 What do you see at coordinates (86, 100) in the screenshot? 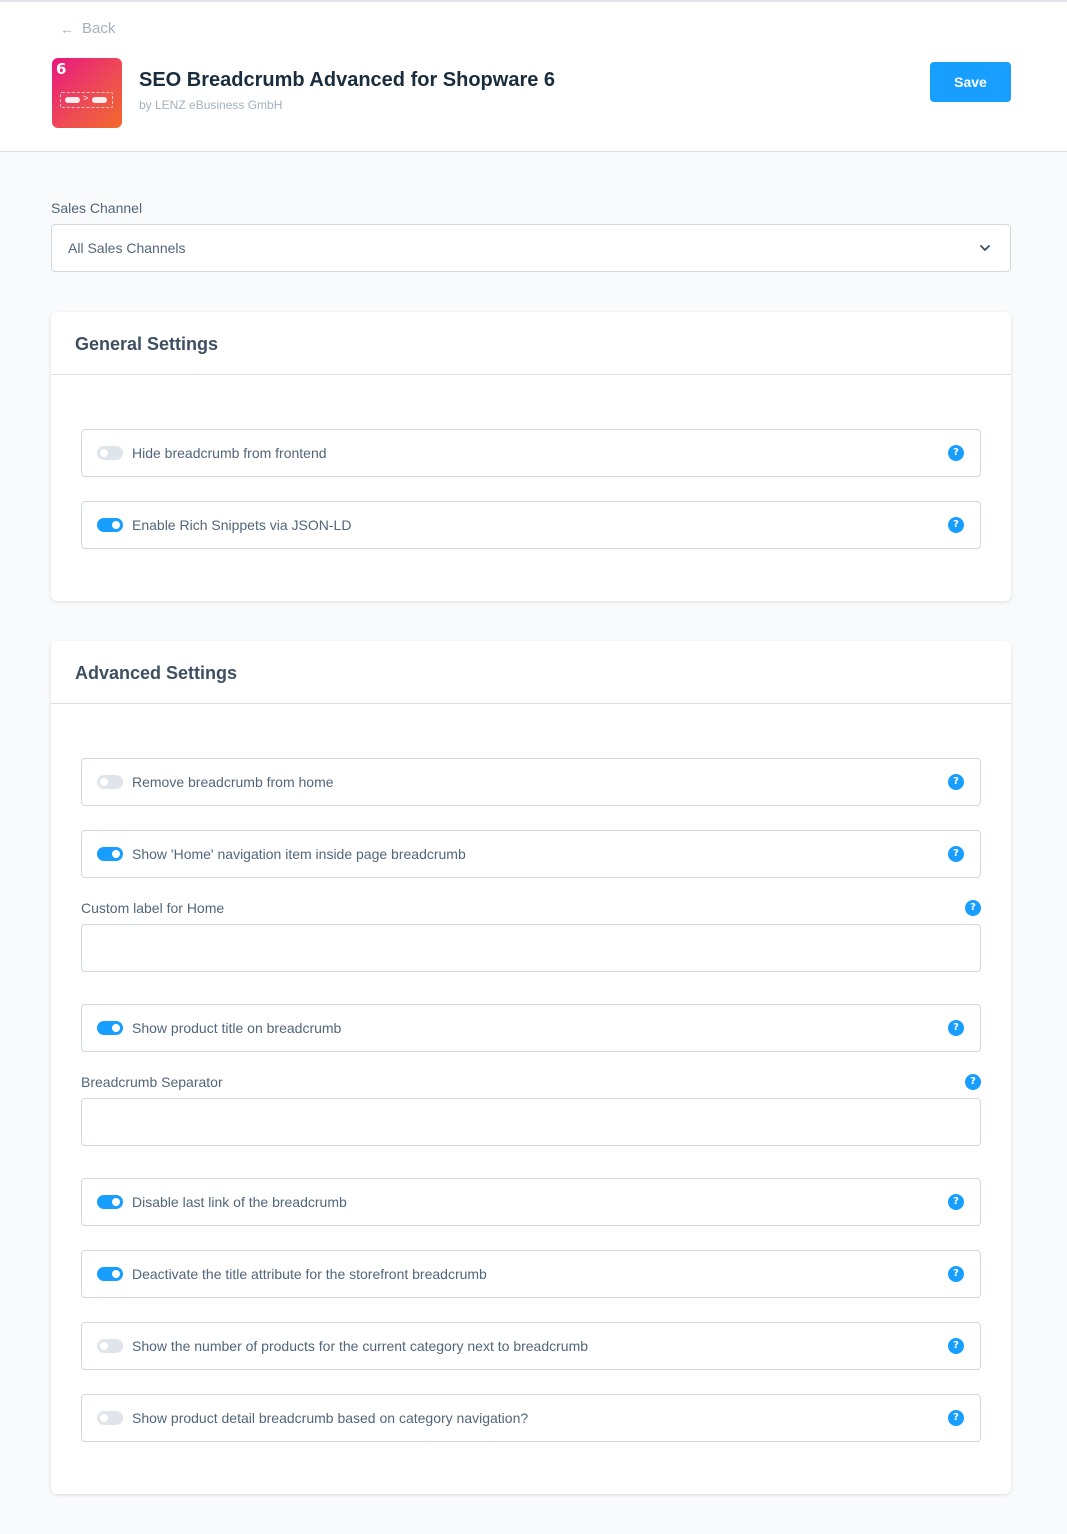
I see `breadcrumb-glyph-icon: >` at bounding box center [86, 100].